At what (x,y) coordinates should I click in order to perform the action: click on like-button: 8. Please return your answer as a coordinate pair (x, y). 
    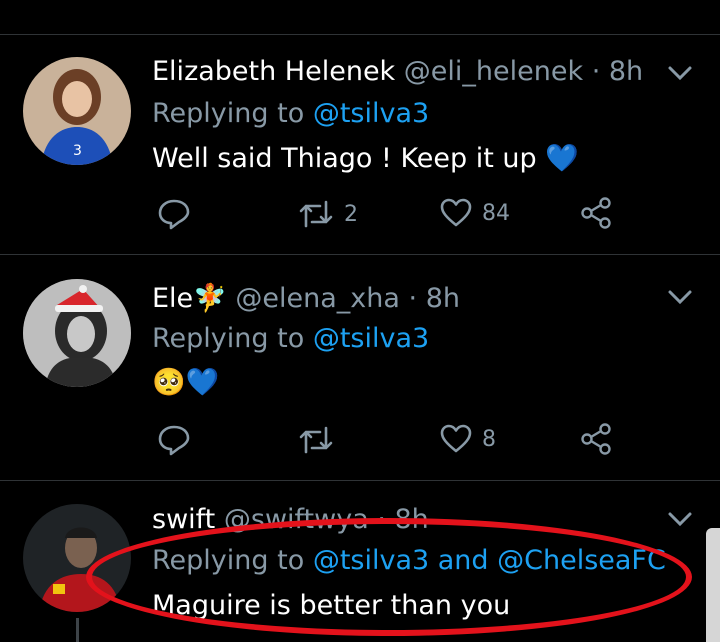
    Looking at the image, I should click on (468, 439).